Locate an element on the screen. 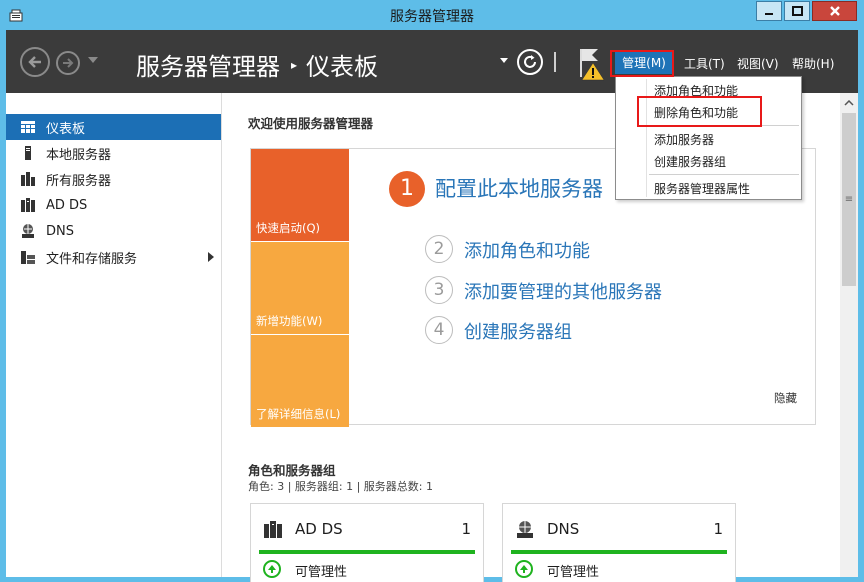 Image resolution: width=864 pixels, height=582 pixels. roles-summary: 角色: 3 | 服务器组: 1 | 服务器总数: 1 is located at coordinates (341, 486).